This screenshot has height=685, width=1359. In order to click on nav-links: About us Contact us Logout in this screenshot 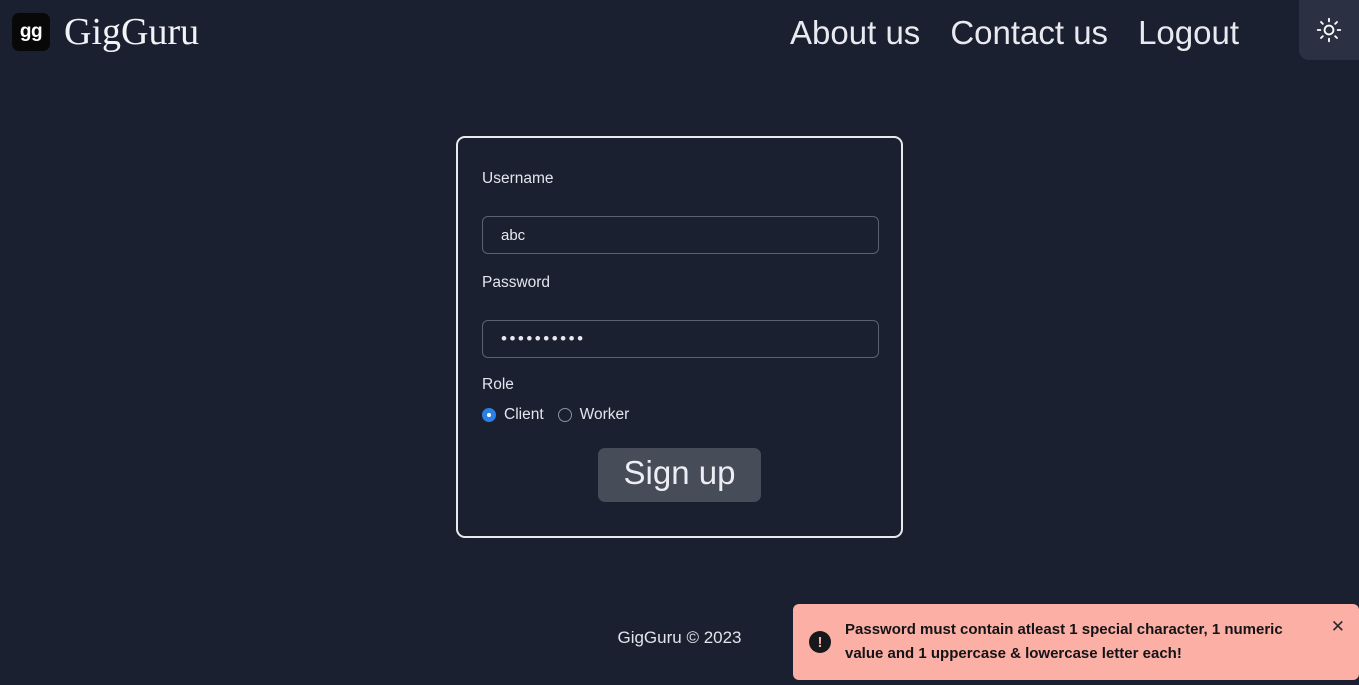, I will do `click(1074, 32)`.